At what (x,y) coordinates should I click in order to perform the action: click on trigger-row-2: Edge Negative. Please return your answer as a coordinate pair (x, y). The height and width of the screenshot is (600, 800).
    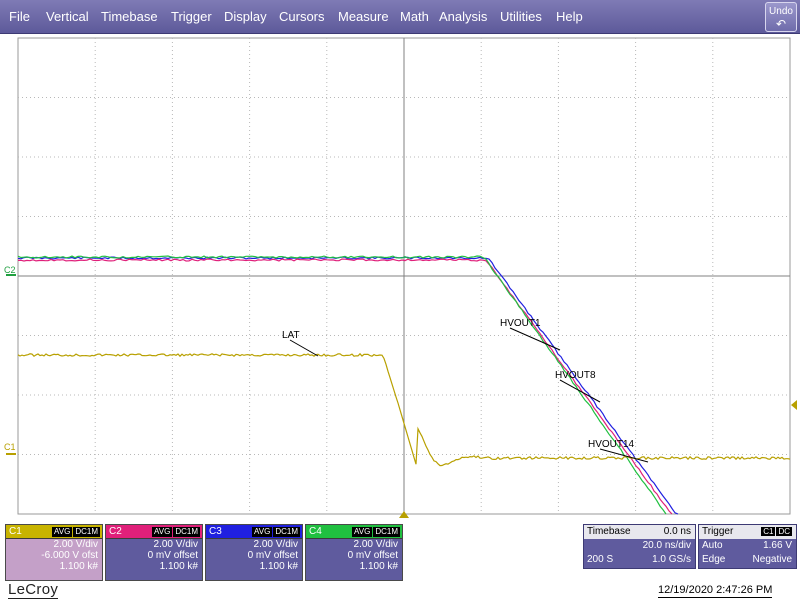
    Looking at the image, I should click on (747, 560).